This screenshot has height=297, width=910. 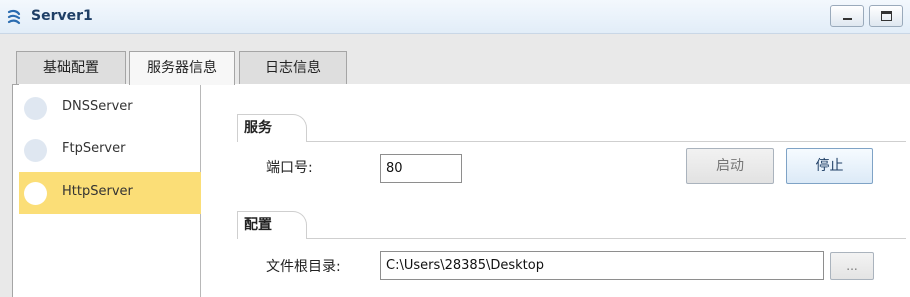 I want to click on sidebar-item-label: FtpServer, so click(x=94, y=148).